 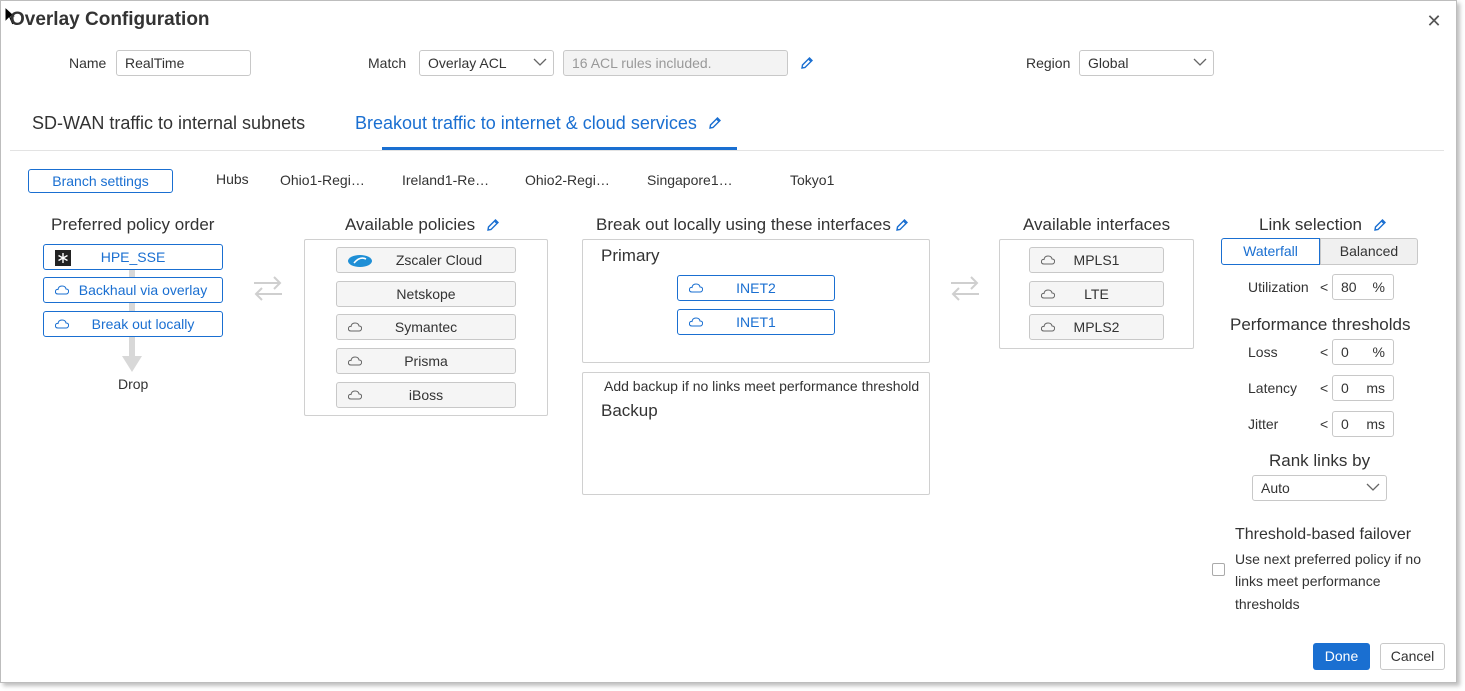 What do you see at coordinates (1345, 388) in the screenshot?
I see `latency-value: 0` at bounding box center [1345, 388].